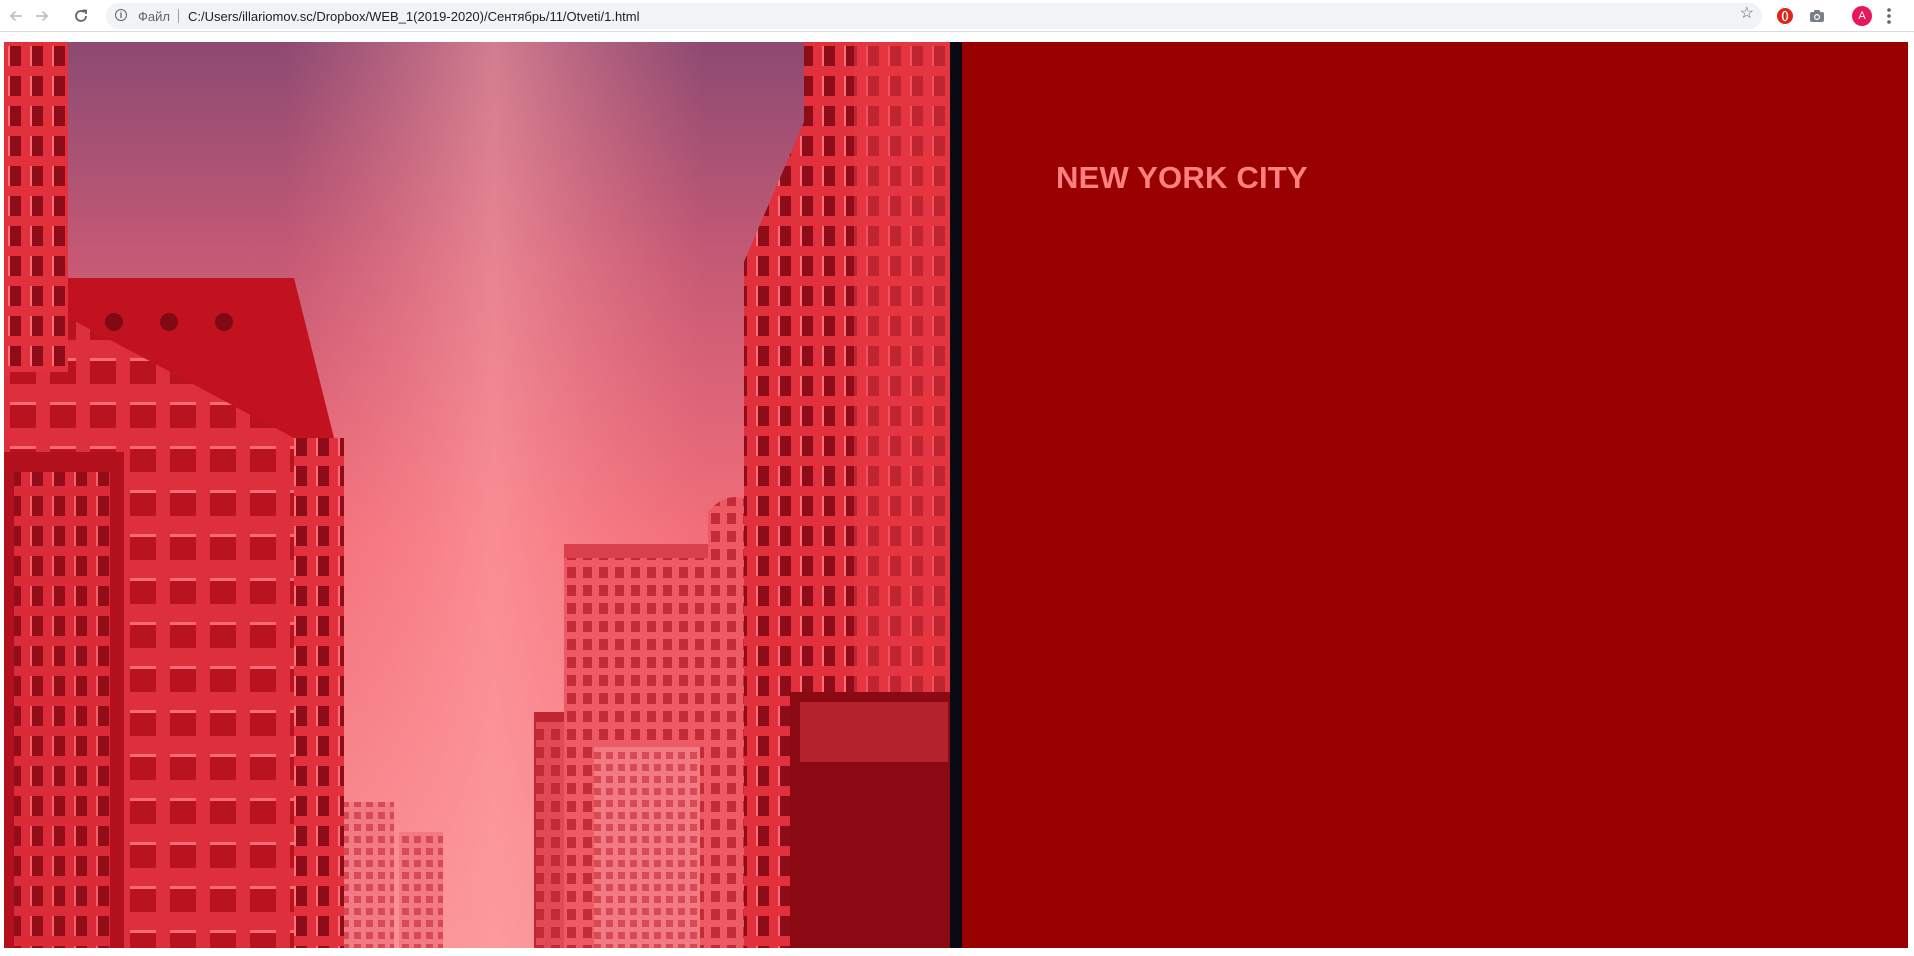 The width and height of the screenshot is (1914, 956). Describe the element at coordinates (1747, 14) in the screenshot. I see `star-icon: ☆` at that location.